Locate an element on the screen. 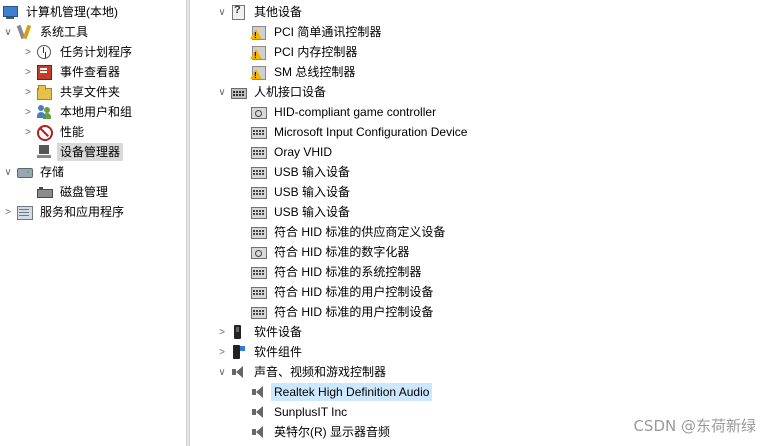 This screenshot has height=446, width=770. tree-item-services-apps: > 服务和应用程序 is located at coordinates (64, 212).